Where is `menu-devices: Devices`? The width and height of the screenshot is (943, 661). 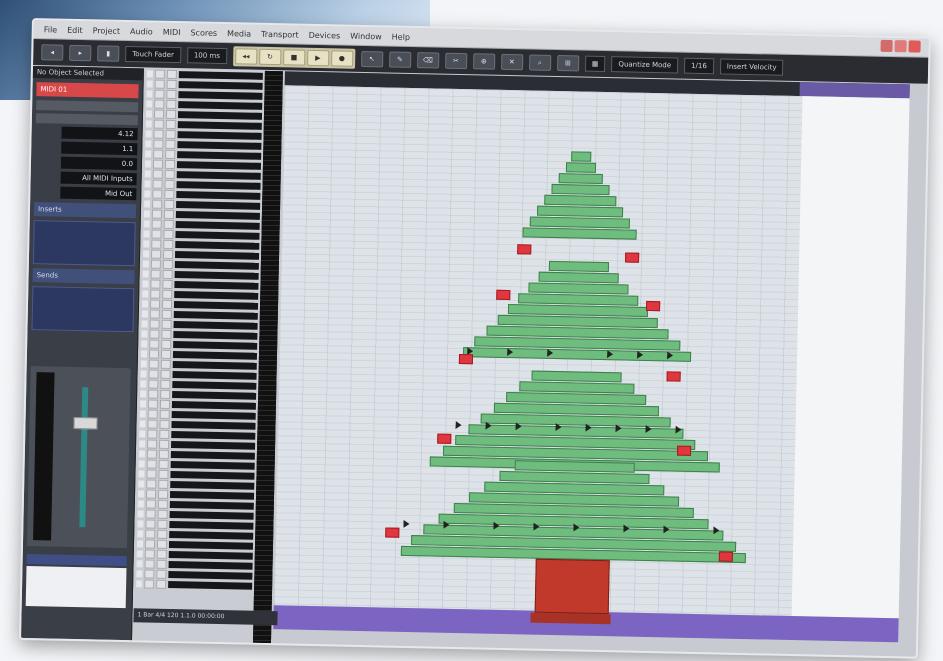
menu-devices: Devices is located at coordinates (325, 35).